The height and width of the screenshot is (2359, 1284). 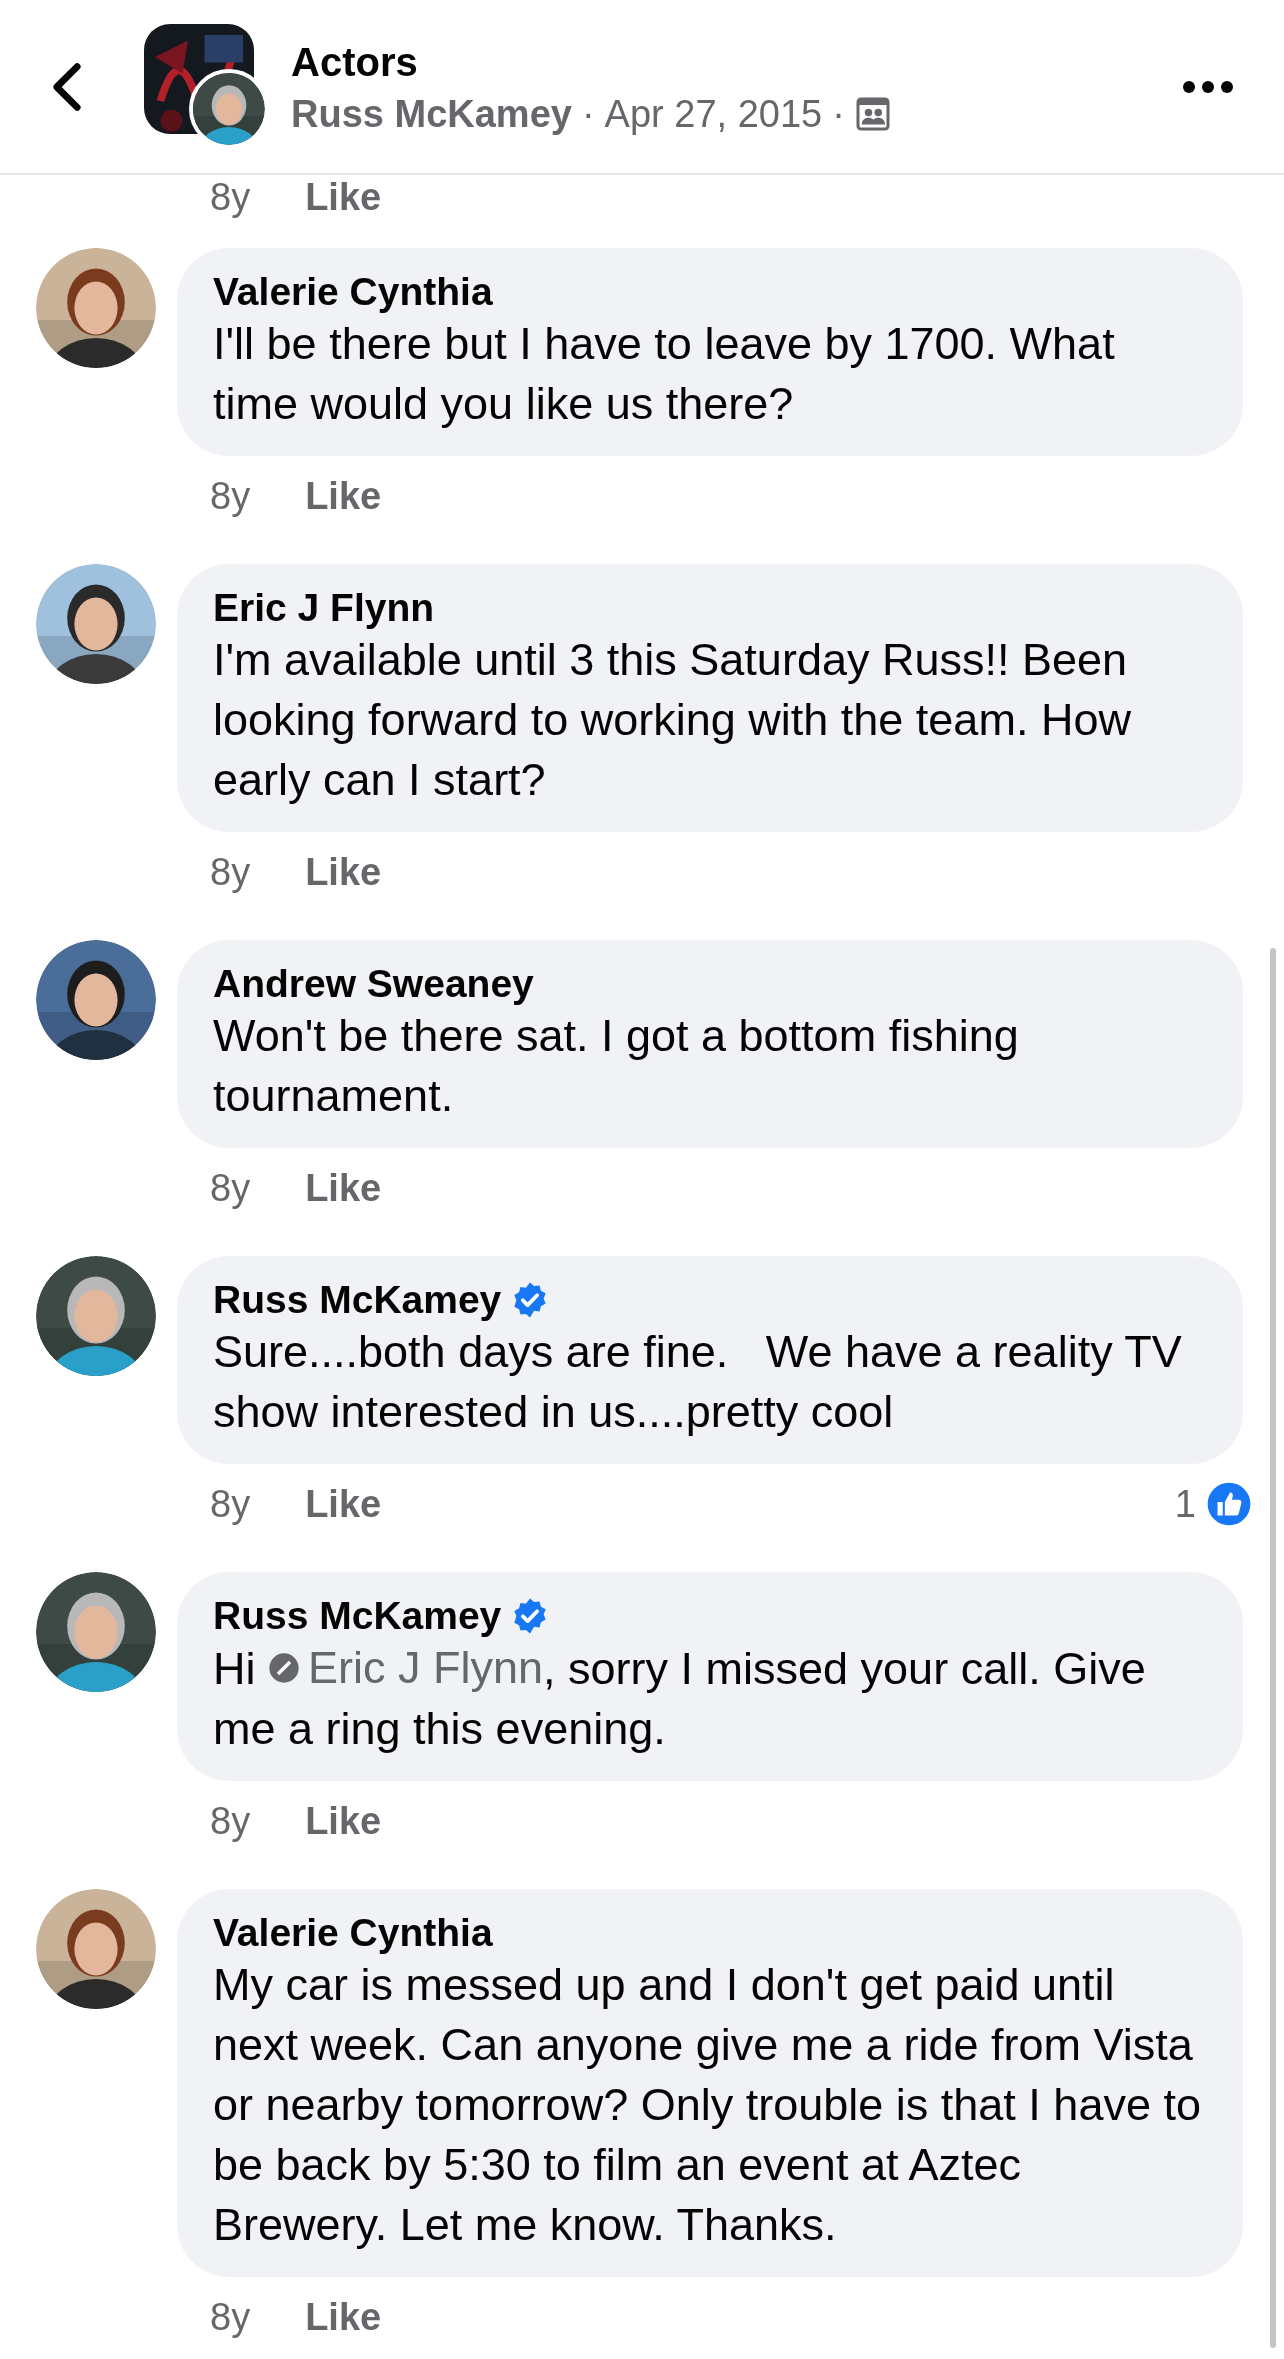 I want to click on back-icon, so click(x=67, y=86).